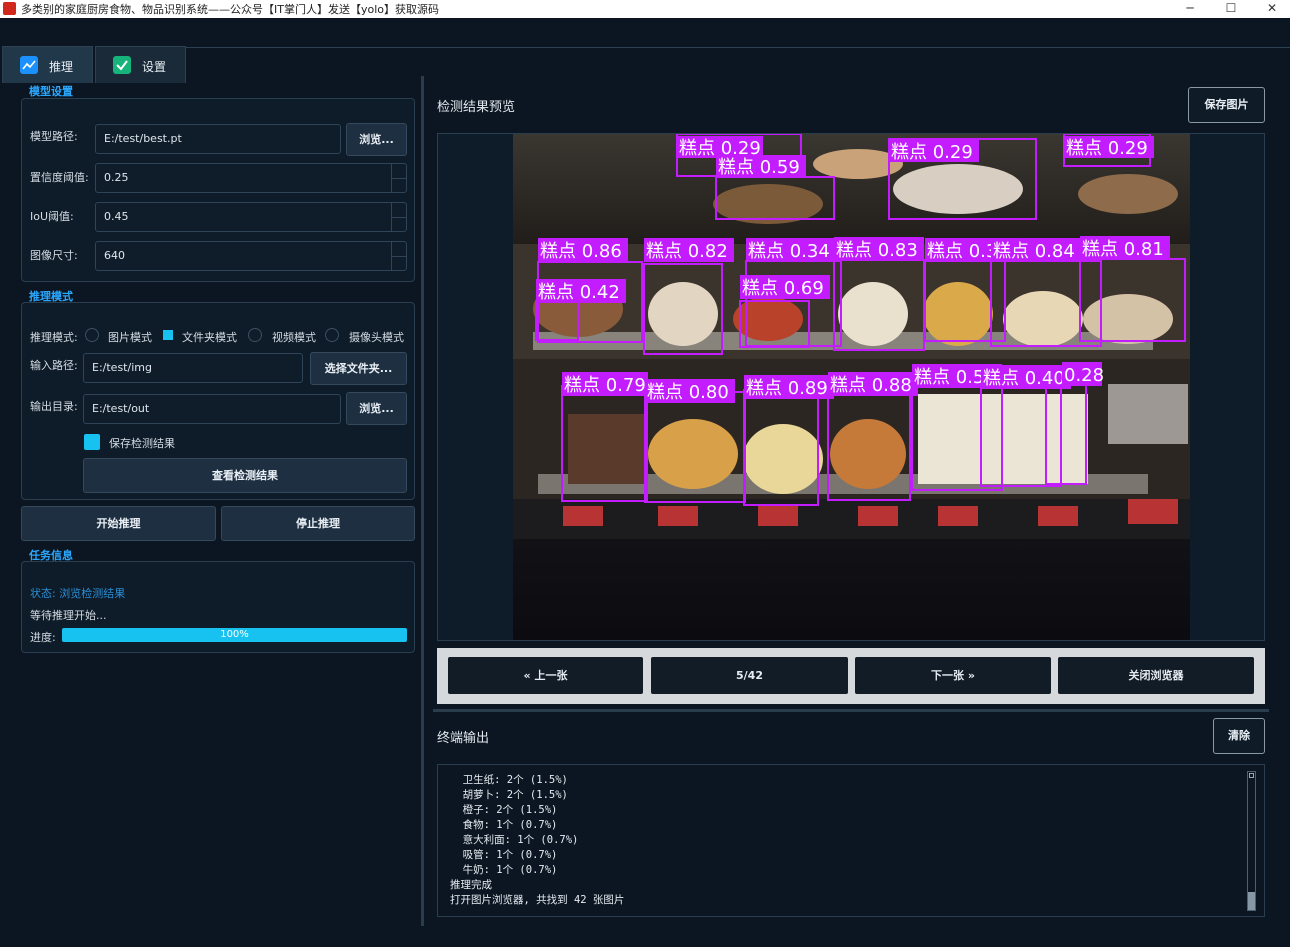 Image resolution: width=1290 pixels, height=947 pixels. Describe the element at coordinates (1034, 251) in the screenshot. I see `det-label-10: 糕点 0.84` at that location.